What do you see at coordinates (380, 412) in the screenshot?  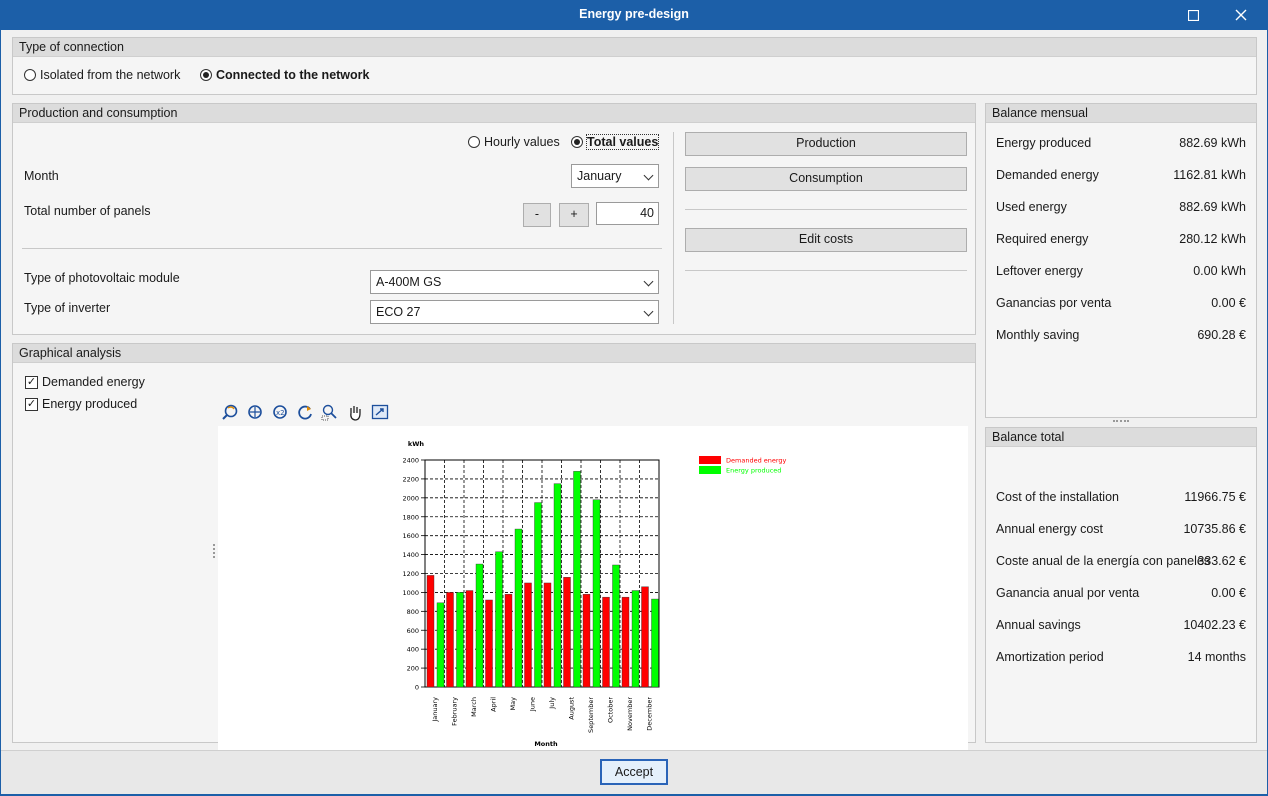 I see `fit-view-icon` at bounding box center [380, 412].